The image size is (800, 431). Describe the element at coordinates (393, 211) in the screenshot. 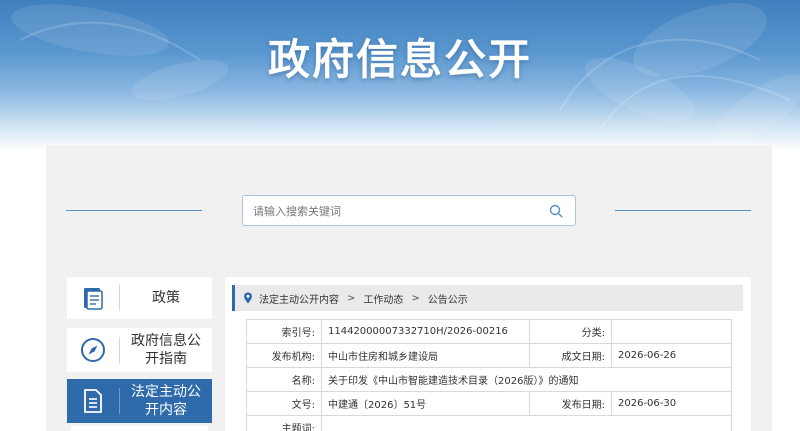

I see `search-input` at that location.